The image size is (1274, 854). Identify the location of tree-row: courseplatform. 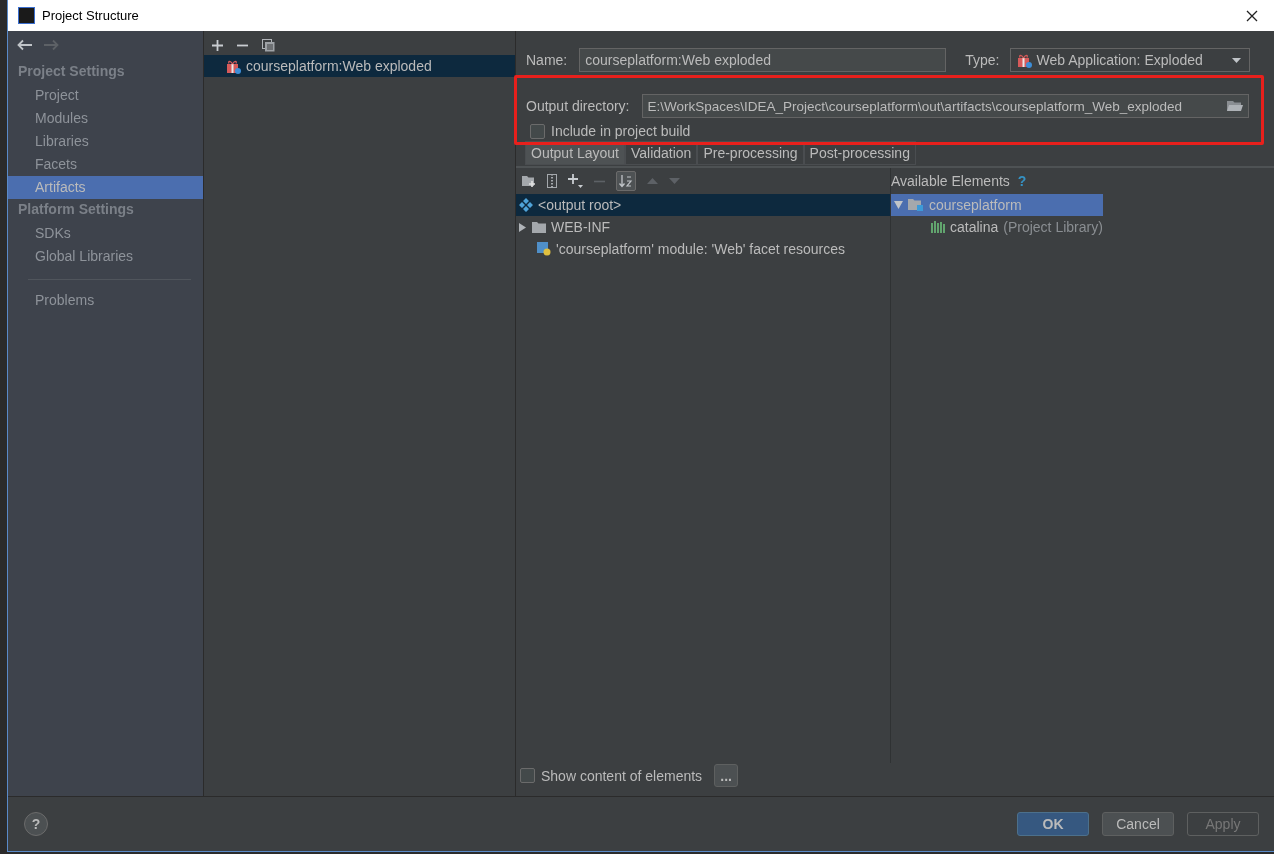
(997, 205).